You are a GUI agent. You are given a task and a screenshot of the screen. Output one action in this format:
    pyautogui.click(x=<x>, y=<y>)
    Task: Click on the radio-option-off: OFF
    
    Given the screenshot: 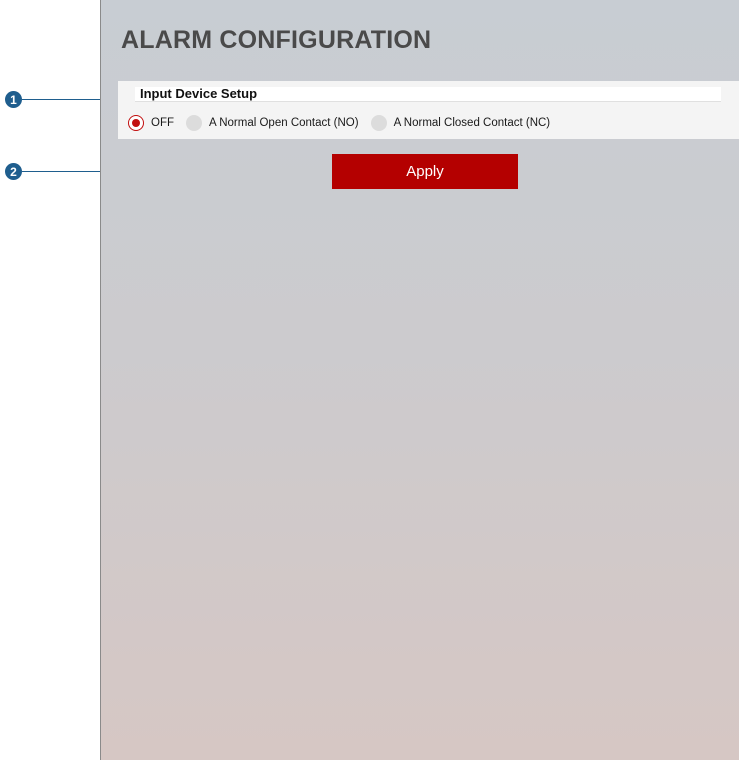 What is the action you would take?
    pyautogui.click(x=151, y=123)
    